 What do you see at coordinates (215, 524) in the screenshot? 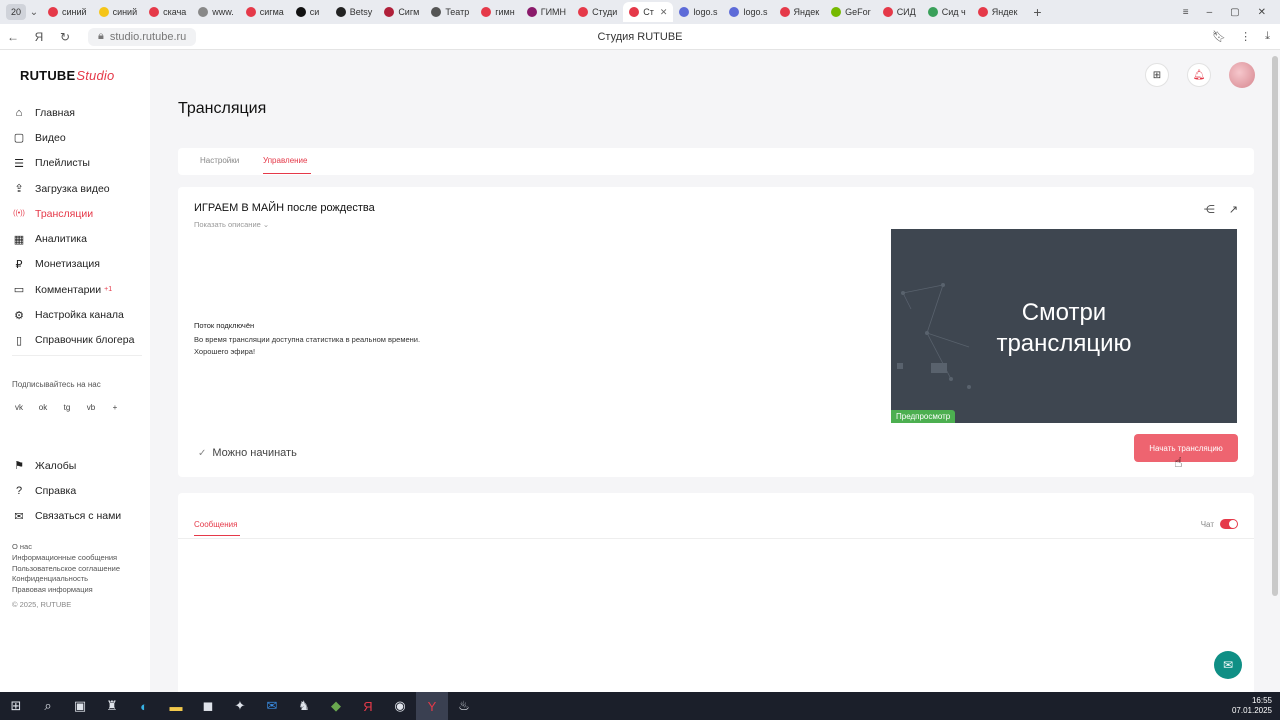
I see `tab-messages: Сообщения` at bounding box center [215, 524].